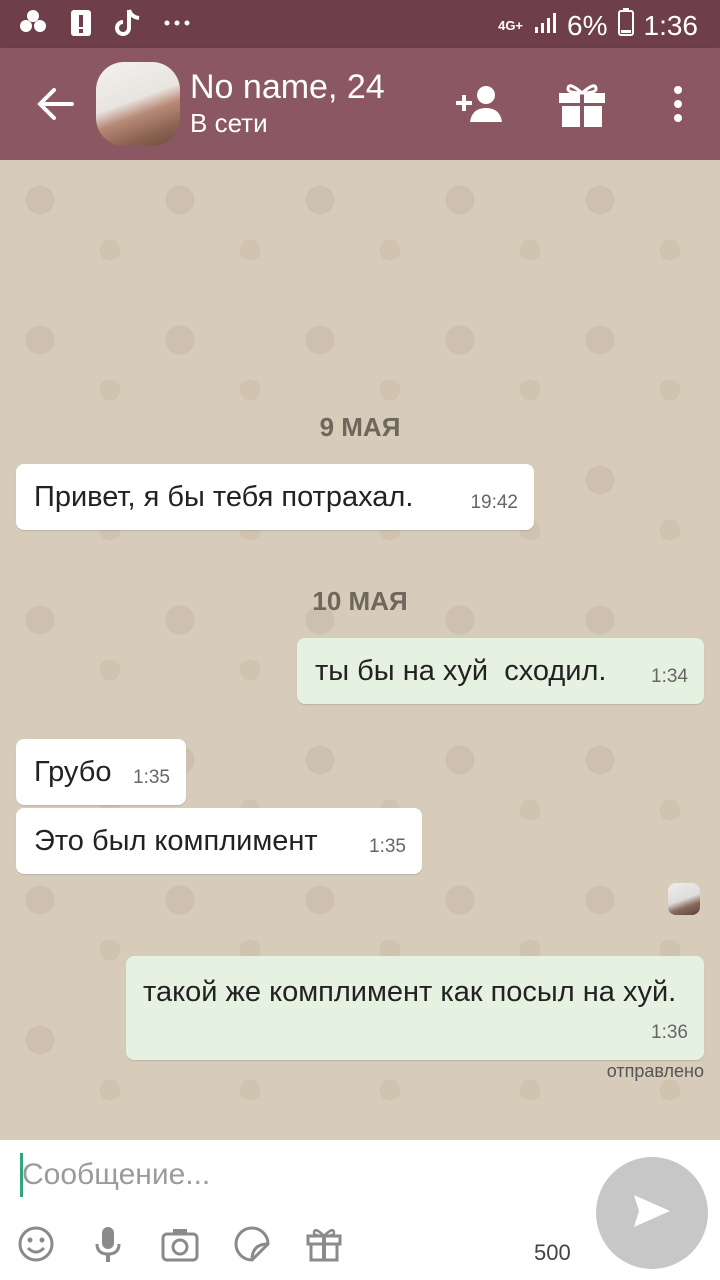 This screenshot has width=720, height=1280. I want to click on battery-icon, so click(625, 25).